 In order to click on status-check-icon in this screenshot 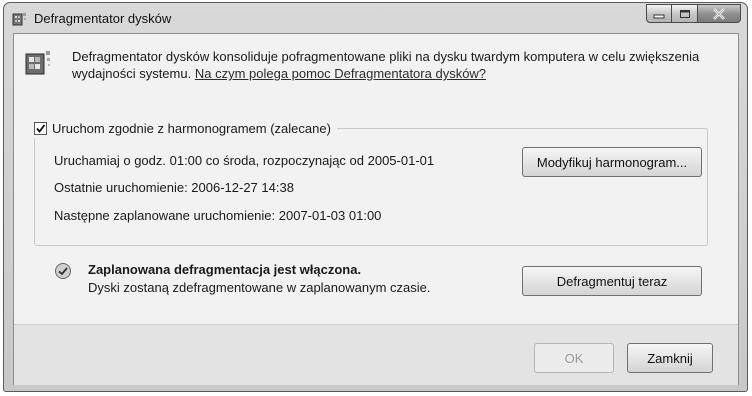, I will do `click(63, 271)`.